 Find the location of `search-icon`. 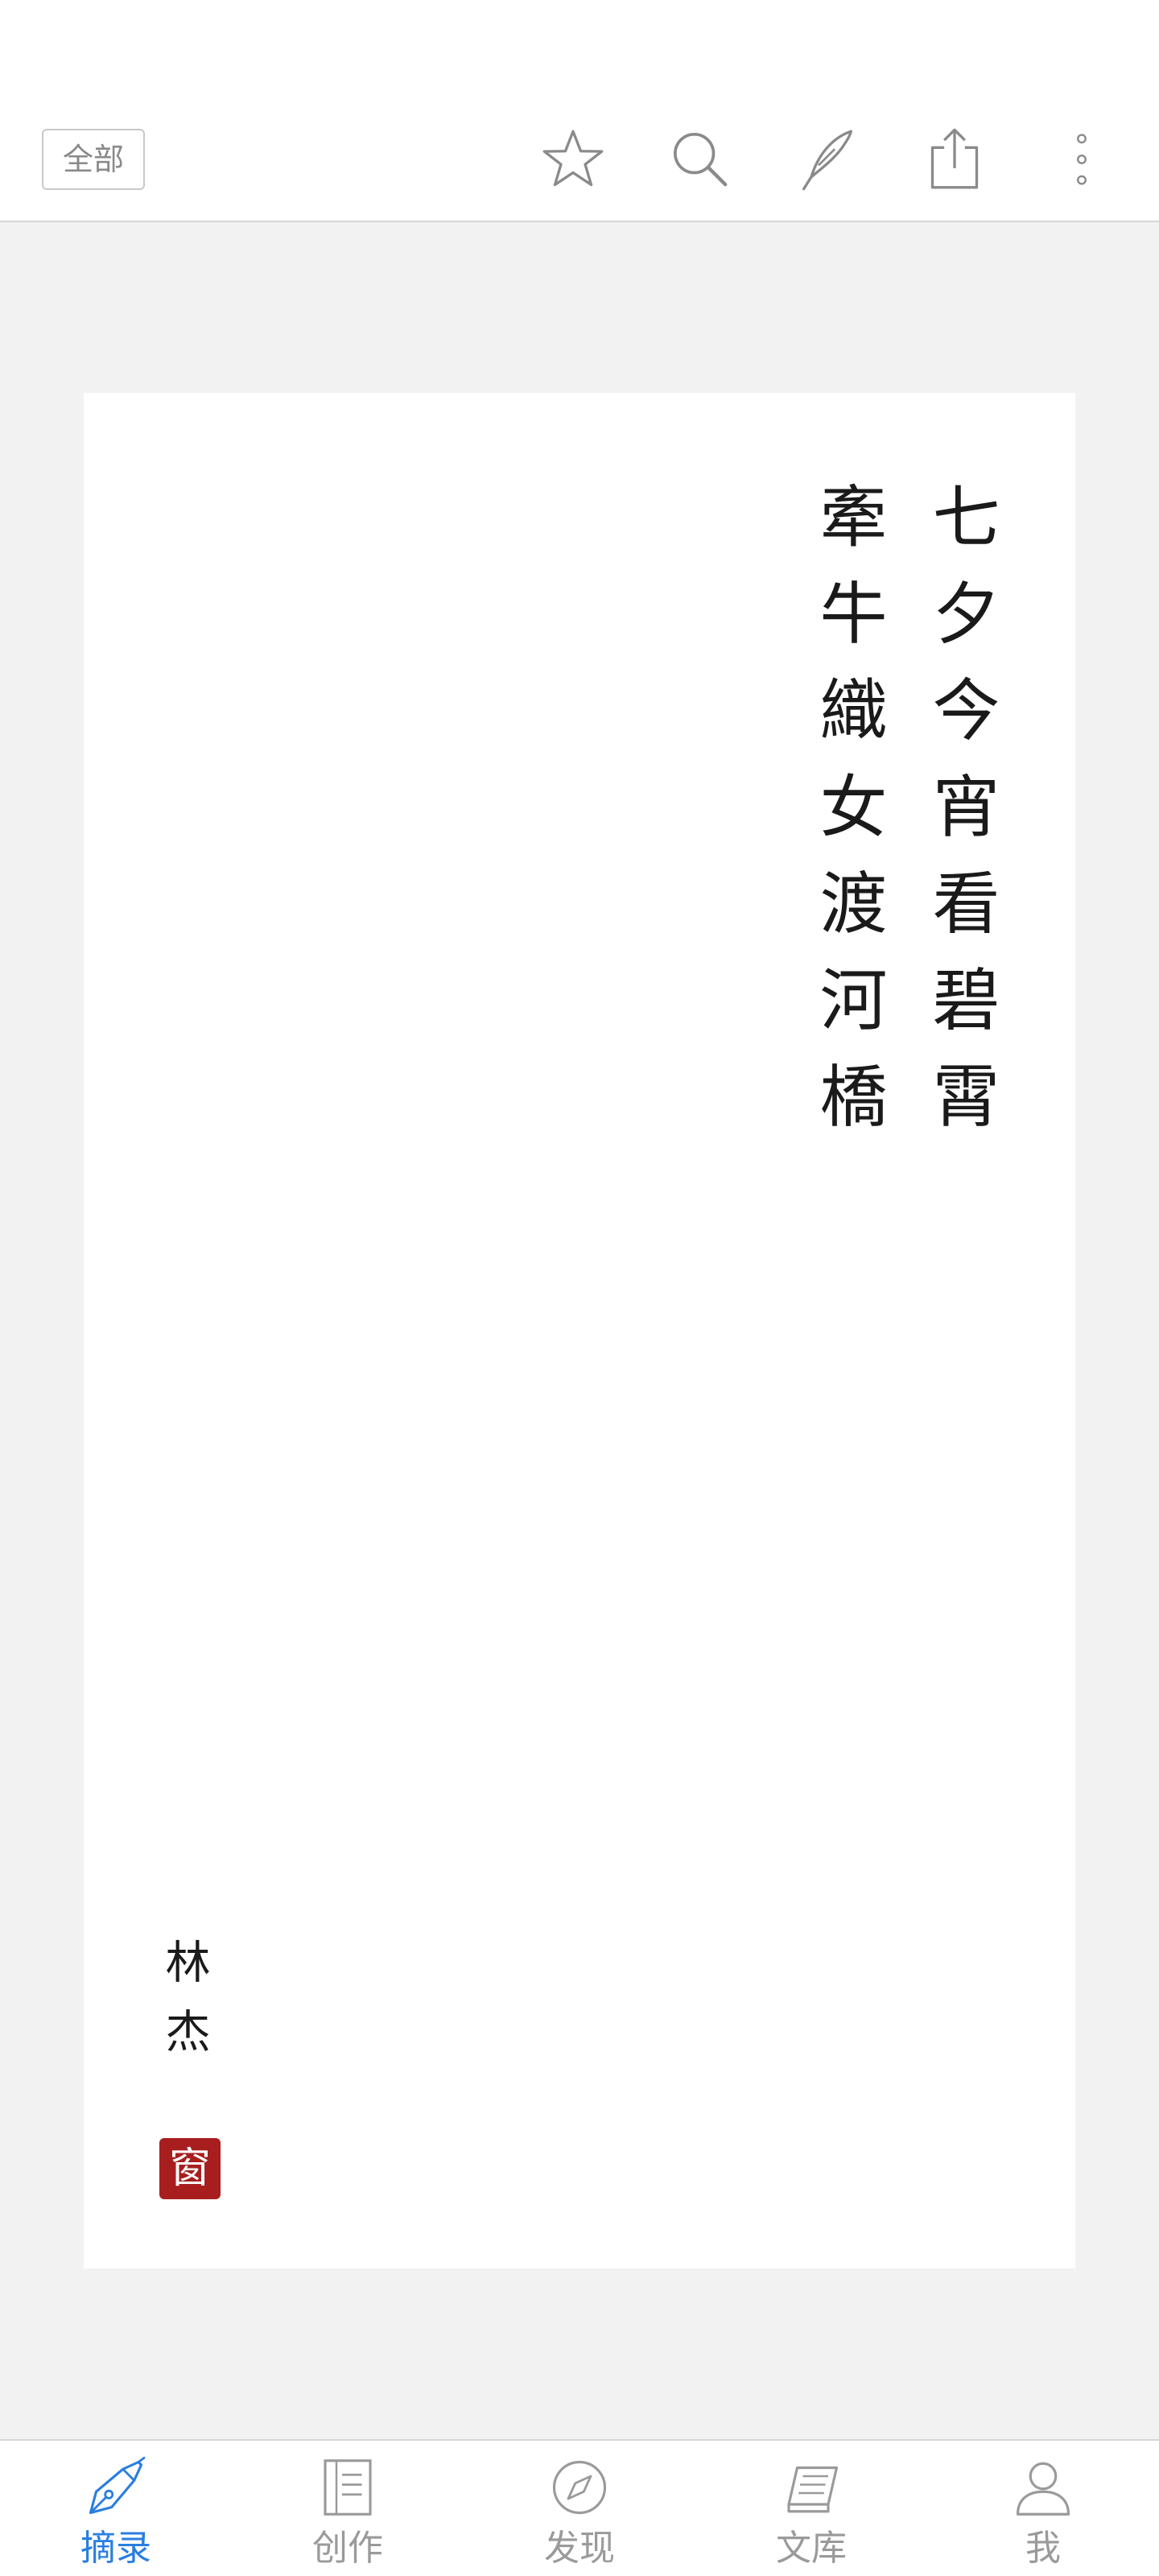

search-icon is located at coordinates (700, 159).